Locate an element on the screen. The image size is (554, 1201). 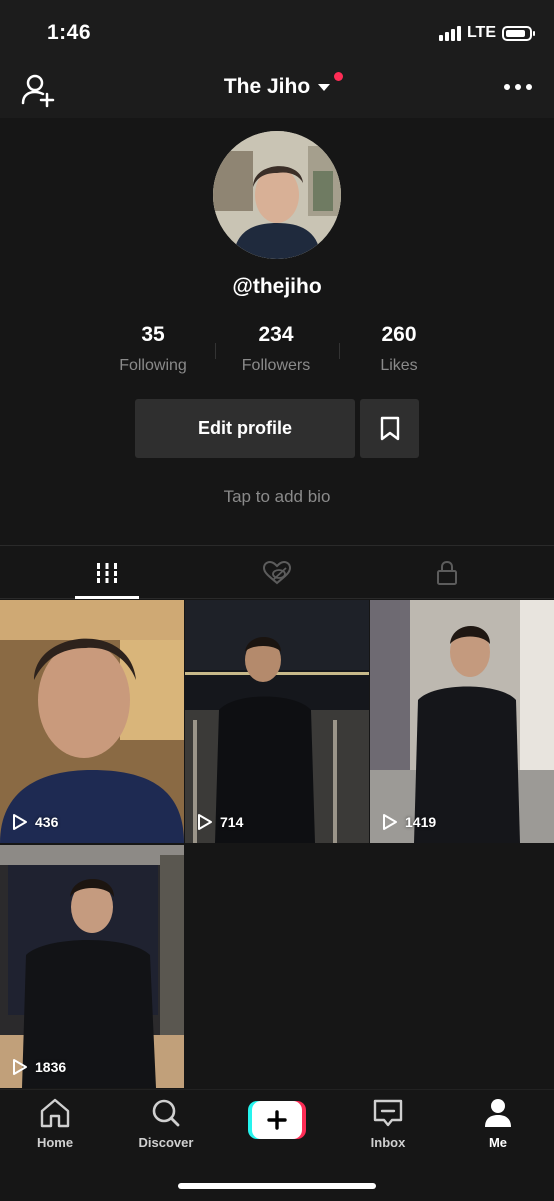
notification-dot is located at coordinates (338, 76).